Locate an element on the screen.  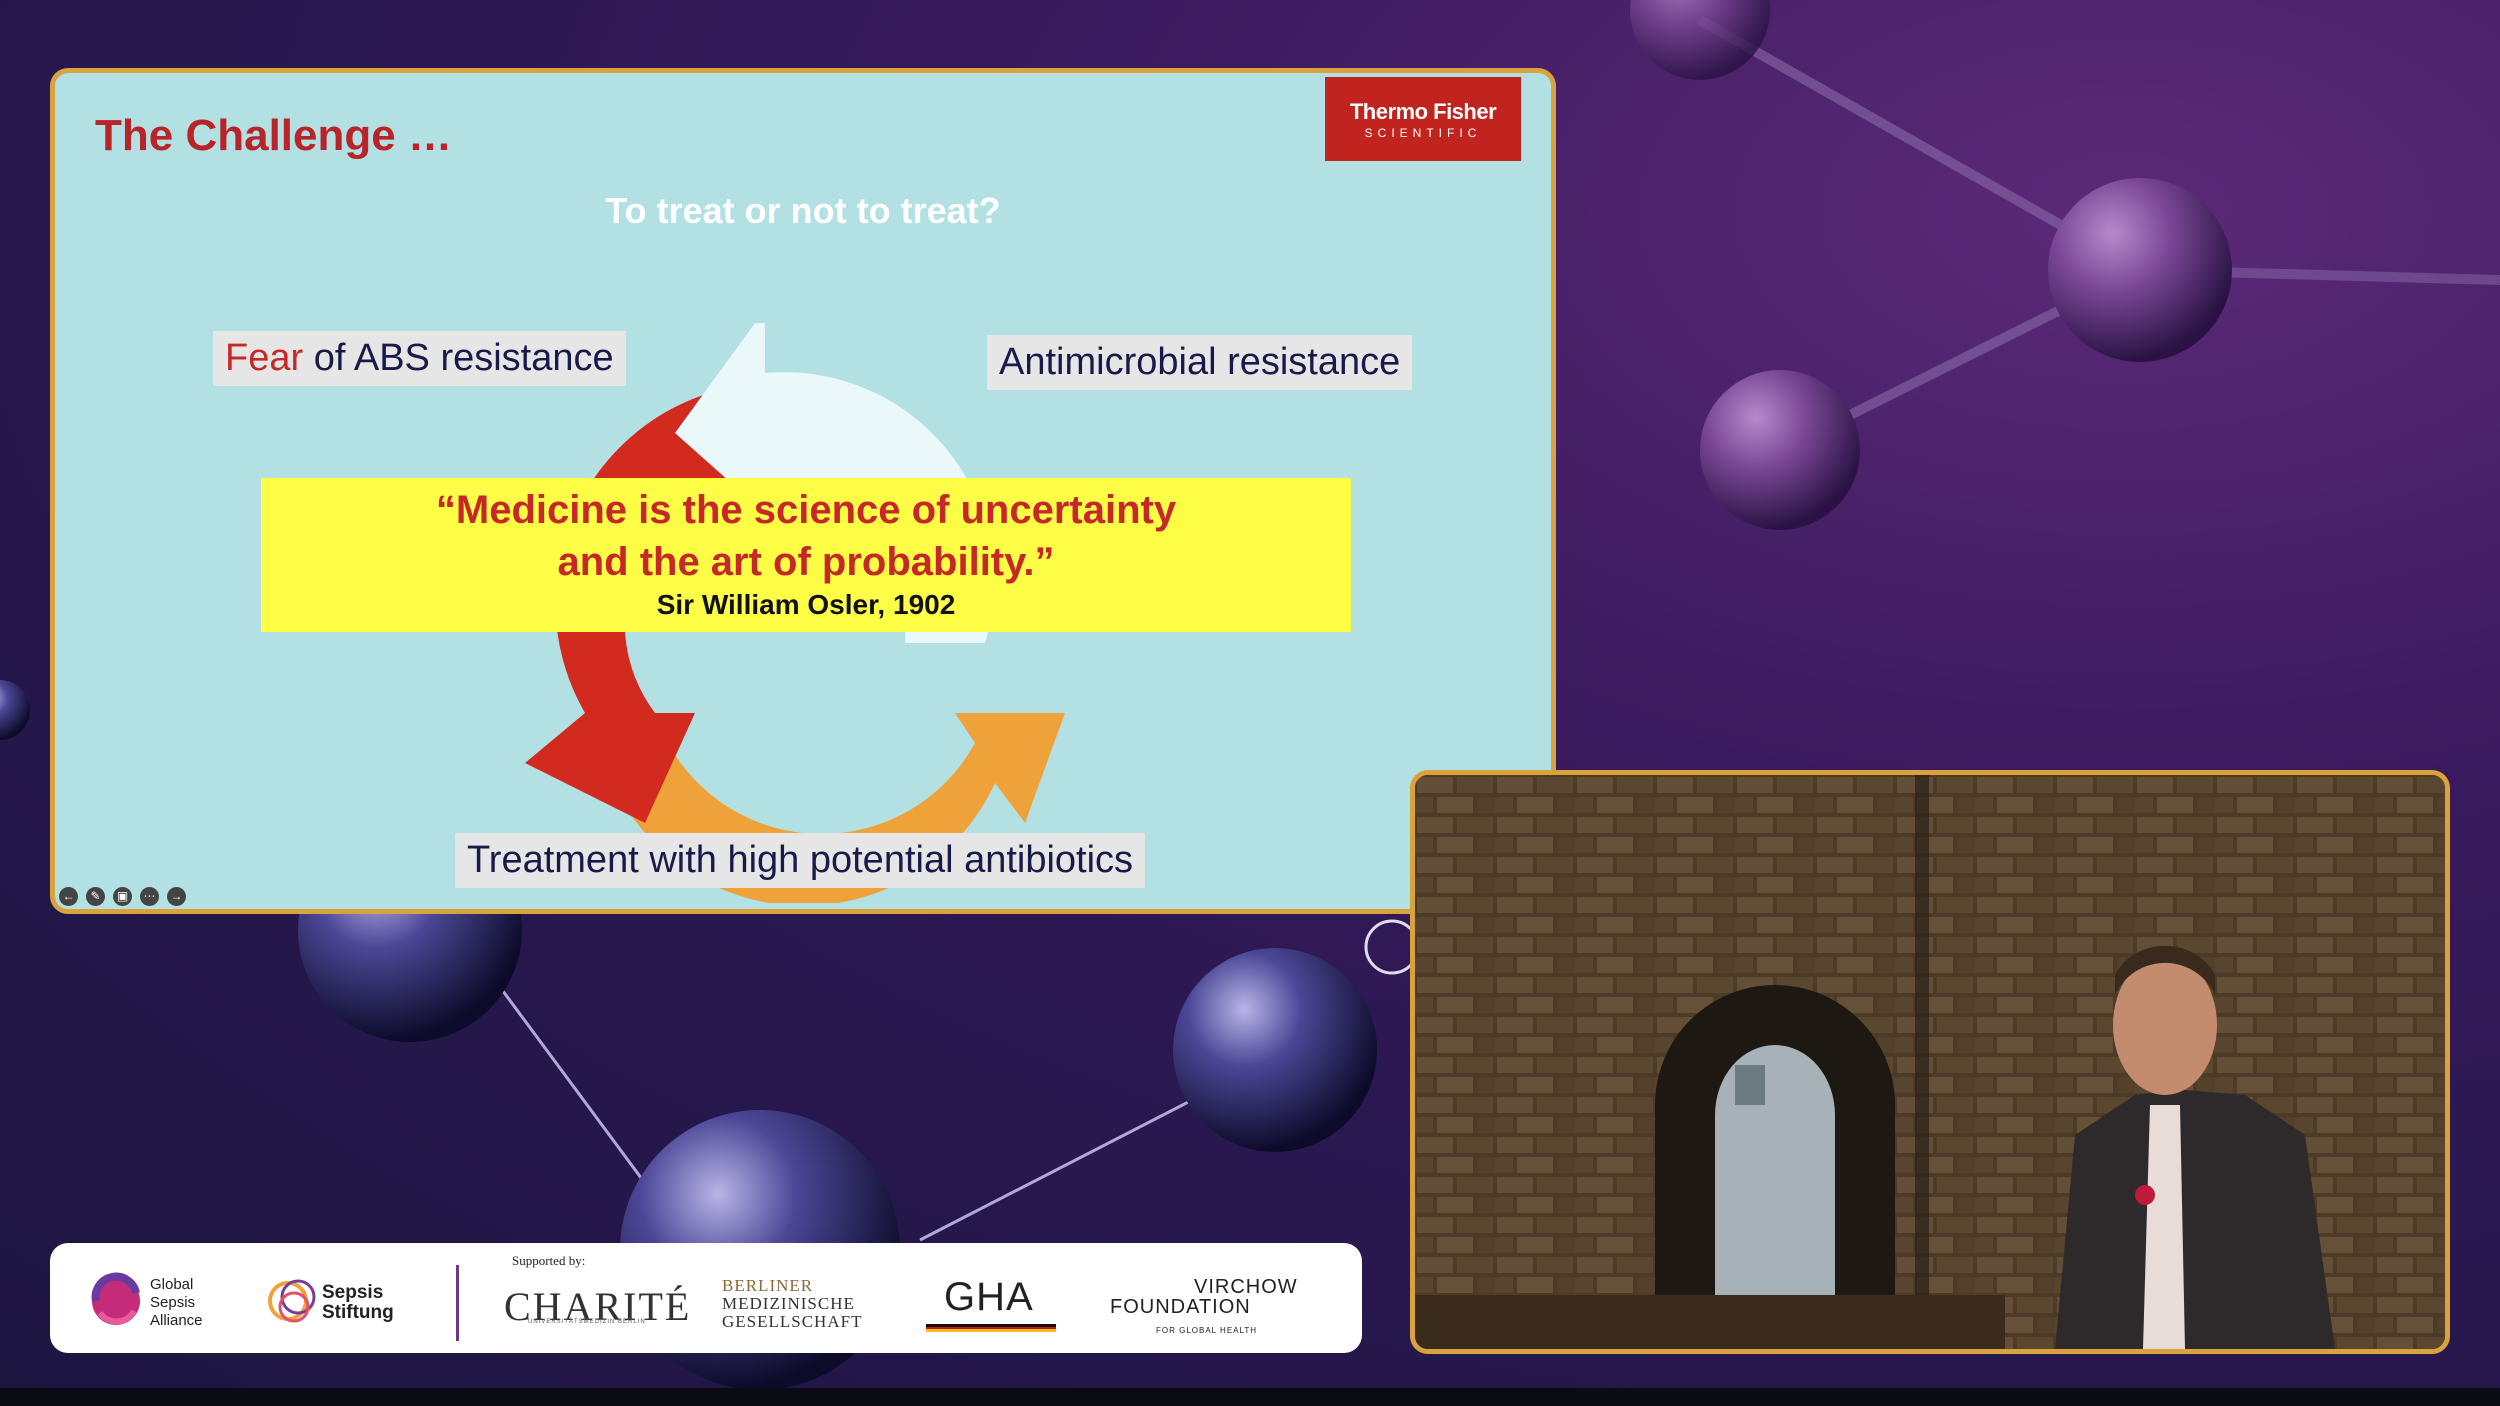
gha-flag-bar is located at coordinates (991, 1328).